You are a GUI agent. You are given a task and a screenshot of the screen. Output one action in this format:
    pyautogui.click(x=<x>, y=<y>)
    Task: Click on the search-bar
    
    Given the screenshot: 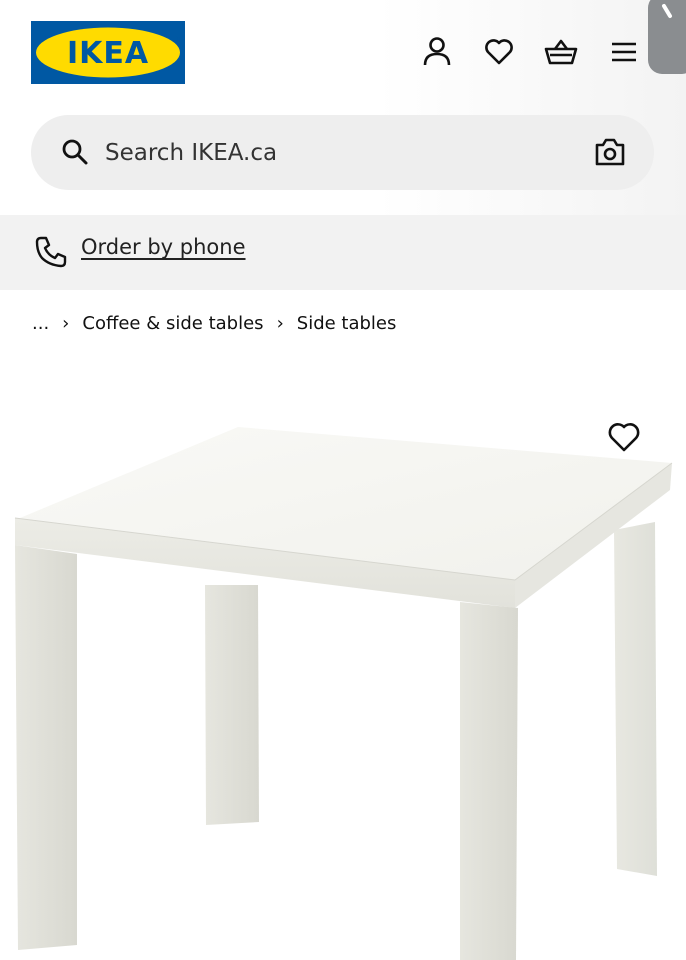 What is the action you would take?
    pyautogui.click(x=342, y=152)
    